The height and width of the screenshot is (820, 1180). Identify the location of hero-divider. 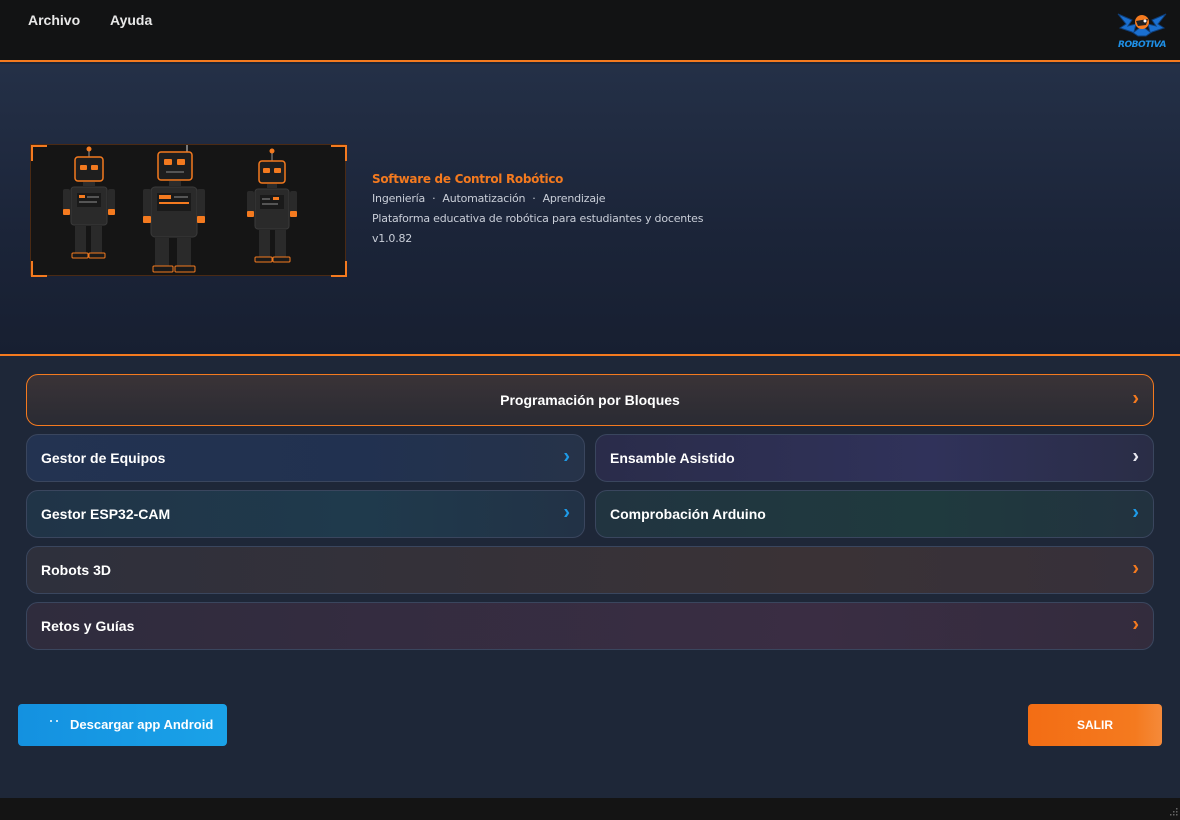
(590, 355).